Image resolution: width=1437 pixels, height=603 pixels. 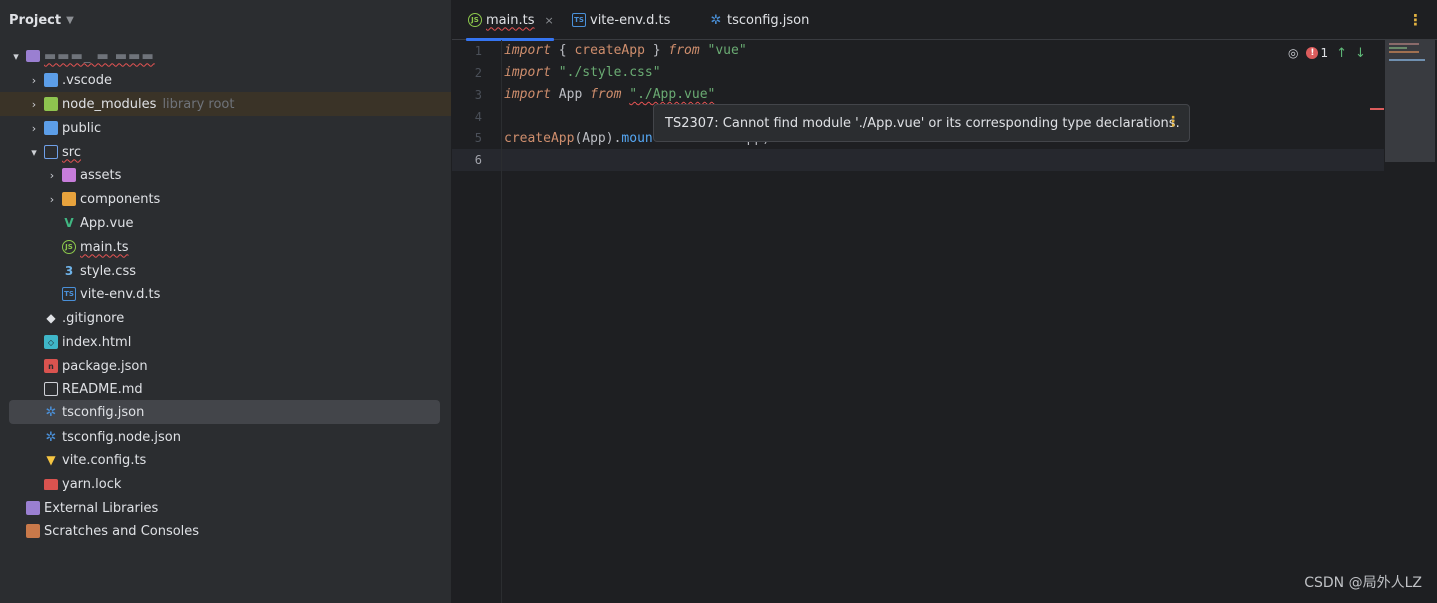 I want to click on tree-item-gitignore: ◆ .gitignore, so click(x=251, y=318).